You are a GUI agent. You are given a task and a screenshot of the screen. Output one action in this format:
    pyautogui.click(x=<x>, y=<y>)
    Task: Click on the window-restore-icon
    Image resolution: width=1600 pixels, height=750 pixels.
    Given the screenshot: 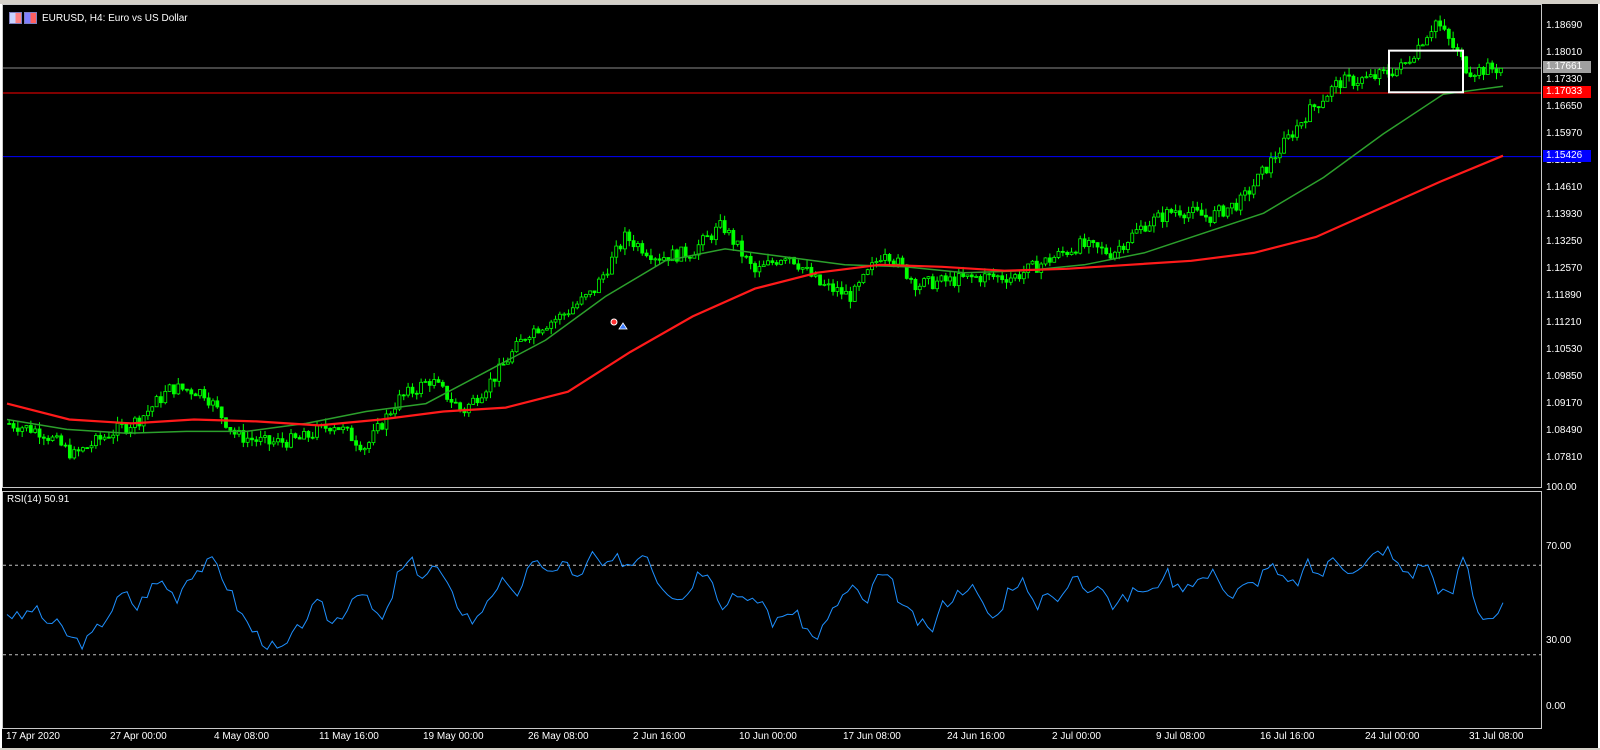 What is the action you would take?
    pyautogui.click(x=15, y=18)
    